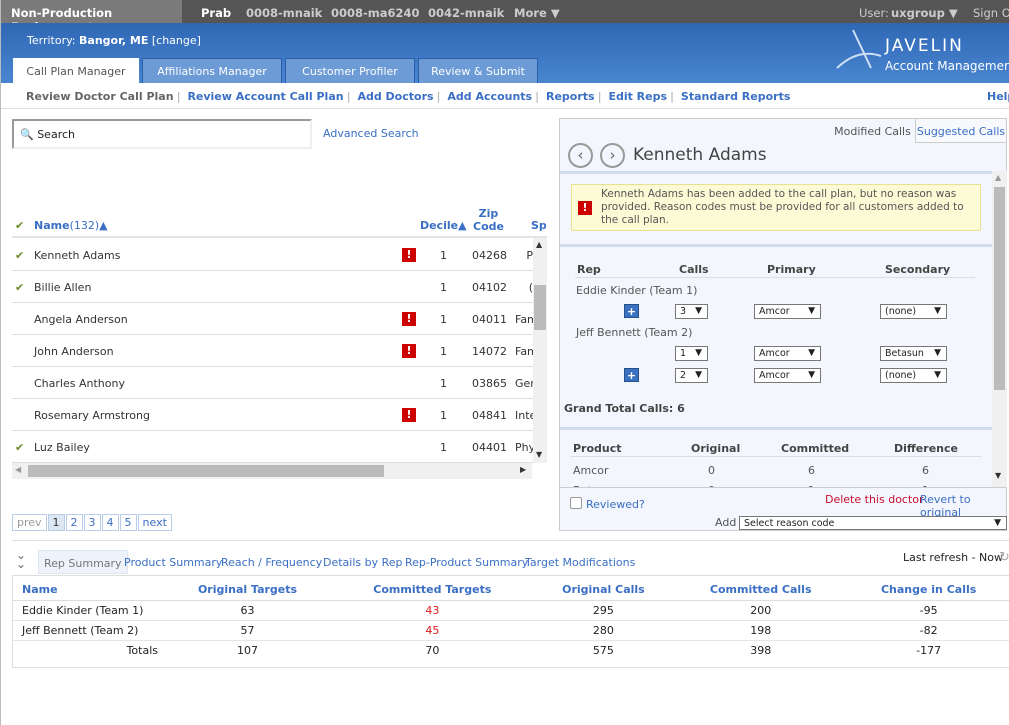  What do you see at coordinates (591, 470) in the screenshot?
I see `product-cell: Amcor` at bounding box center [591, 470].